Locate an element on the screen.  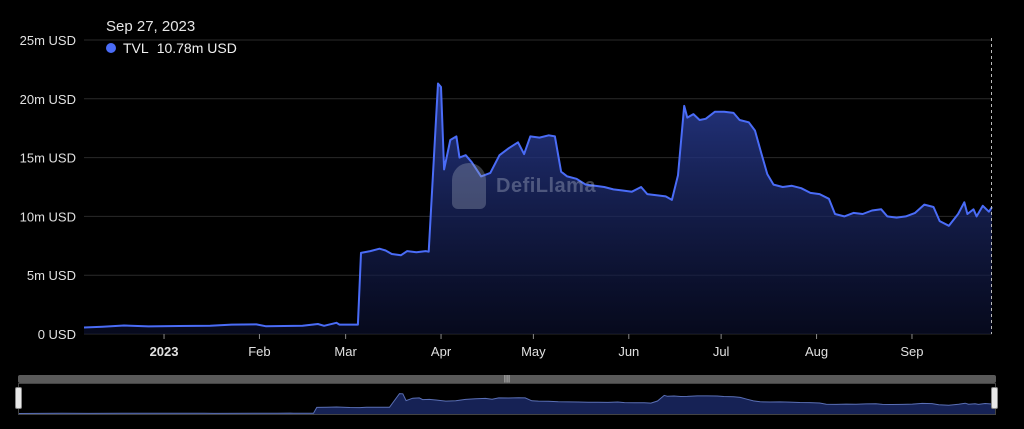
watermark-text: DefiLlama is located at coordinates (546, 185).